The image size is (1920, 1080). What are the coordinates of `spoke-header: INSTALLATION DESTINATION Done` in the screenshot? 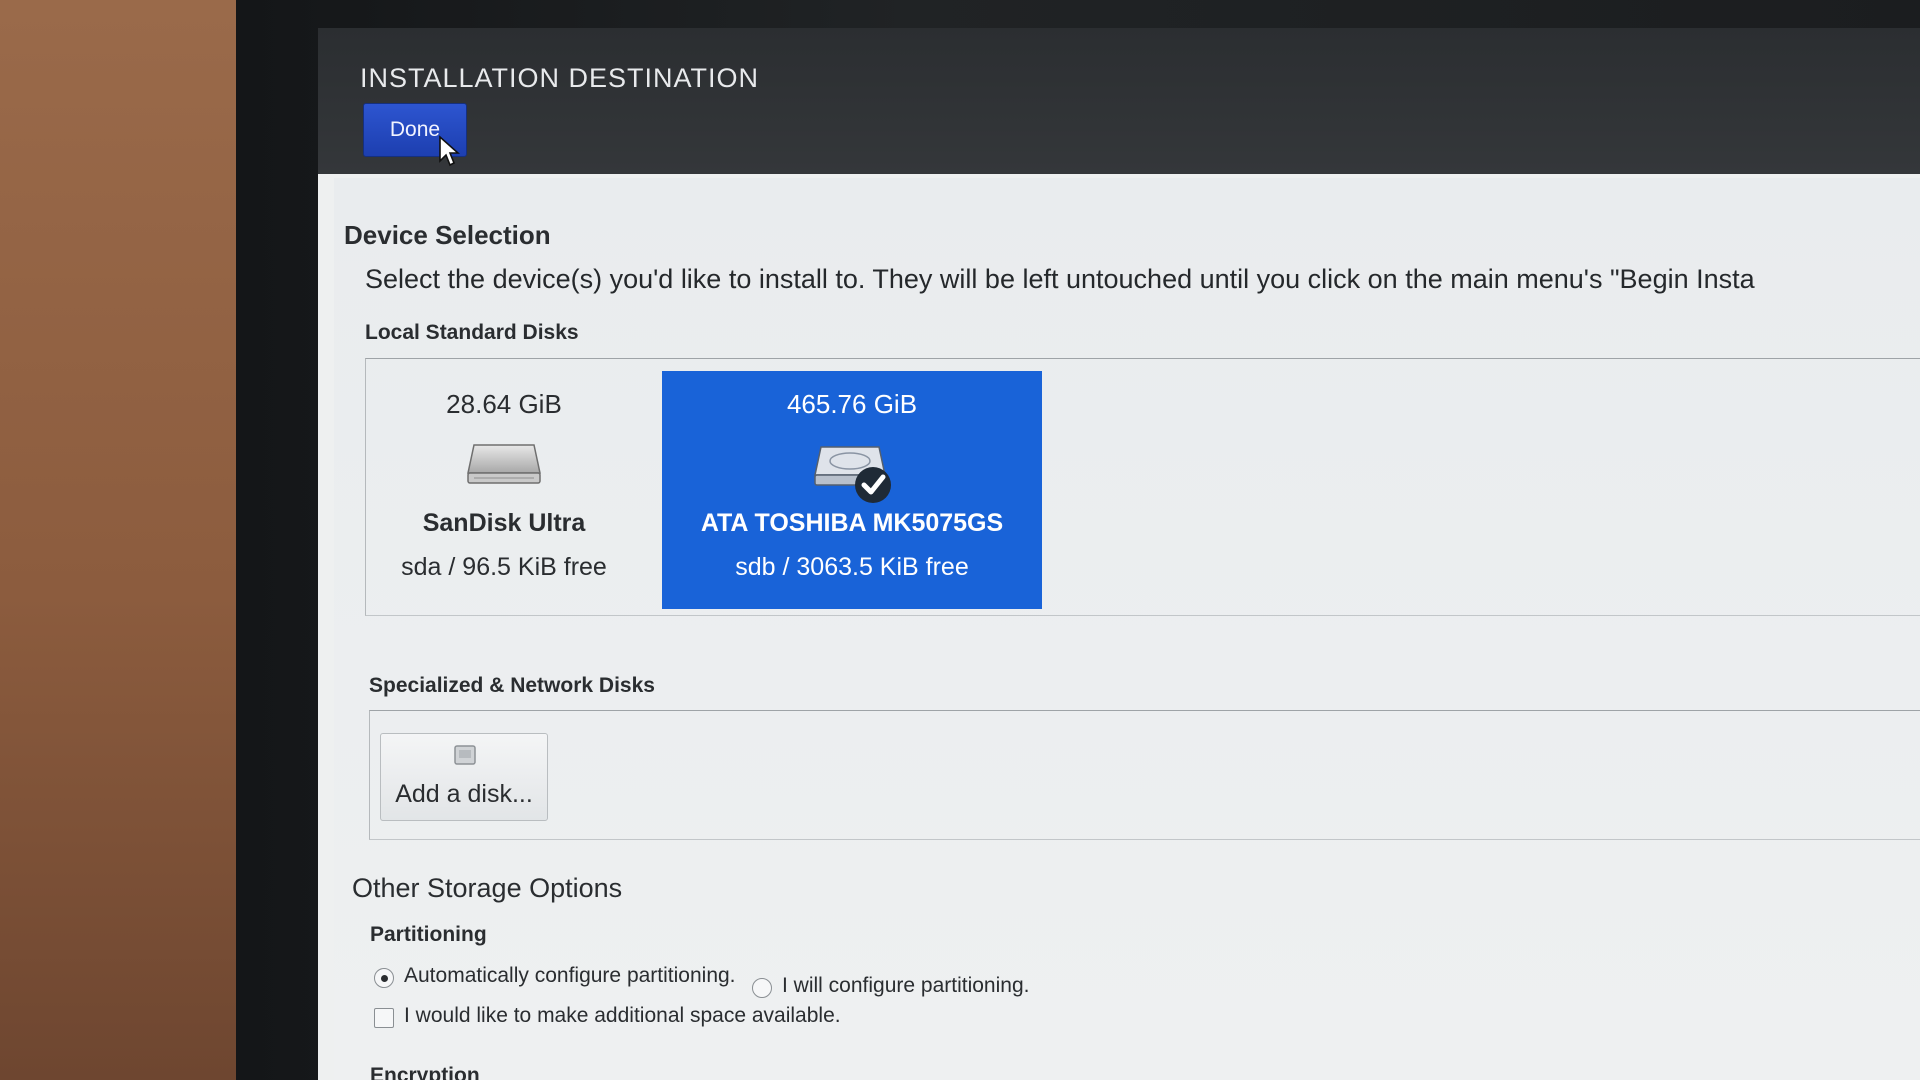 It's located at (1119, 101).